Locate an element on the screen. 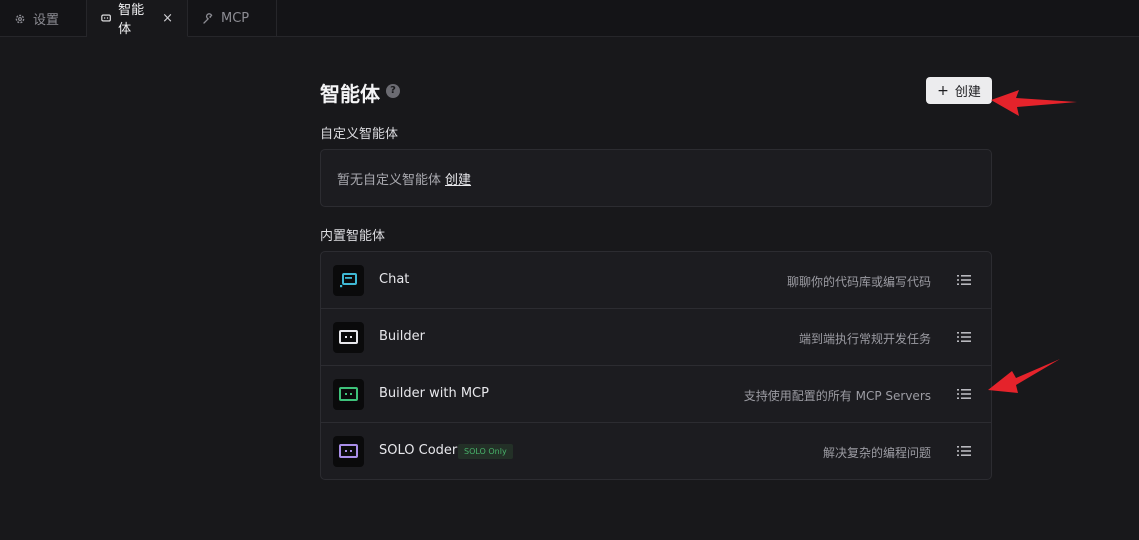 The image size is (1139, 540). tab-label: MCP is located at coordinates (235, 18).